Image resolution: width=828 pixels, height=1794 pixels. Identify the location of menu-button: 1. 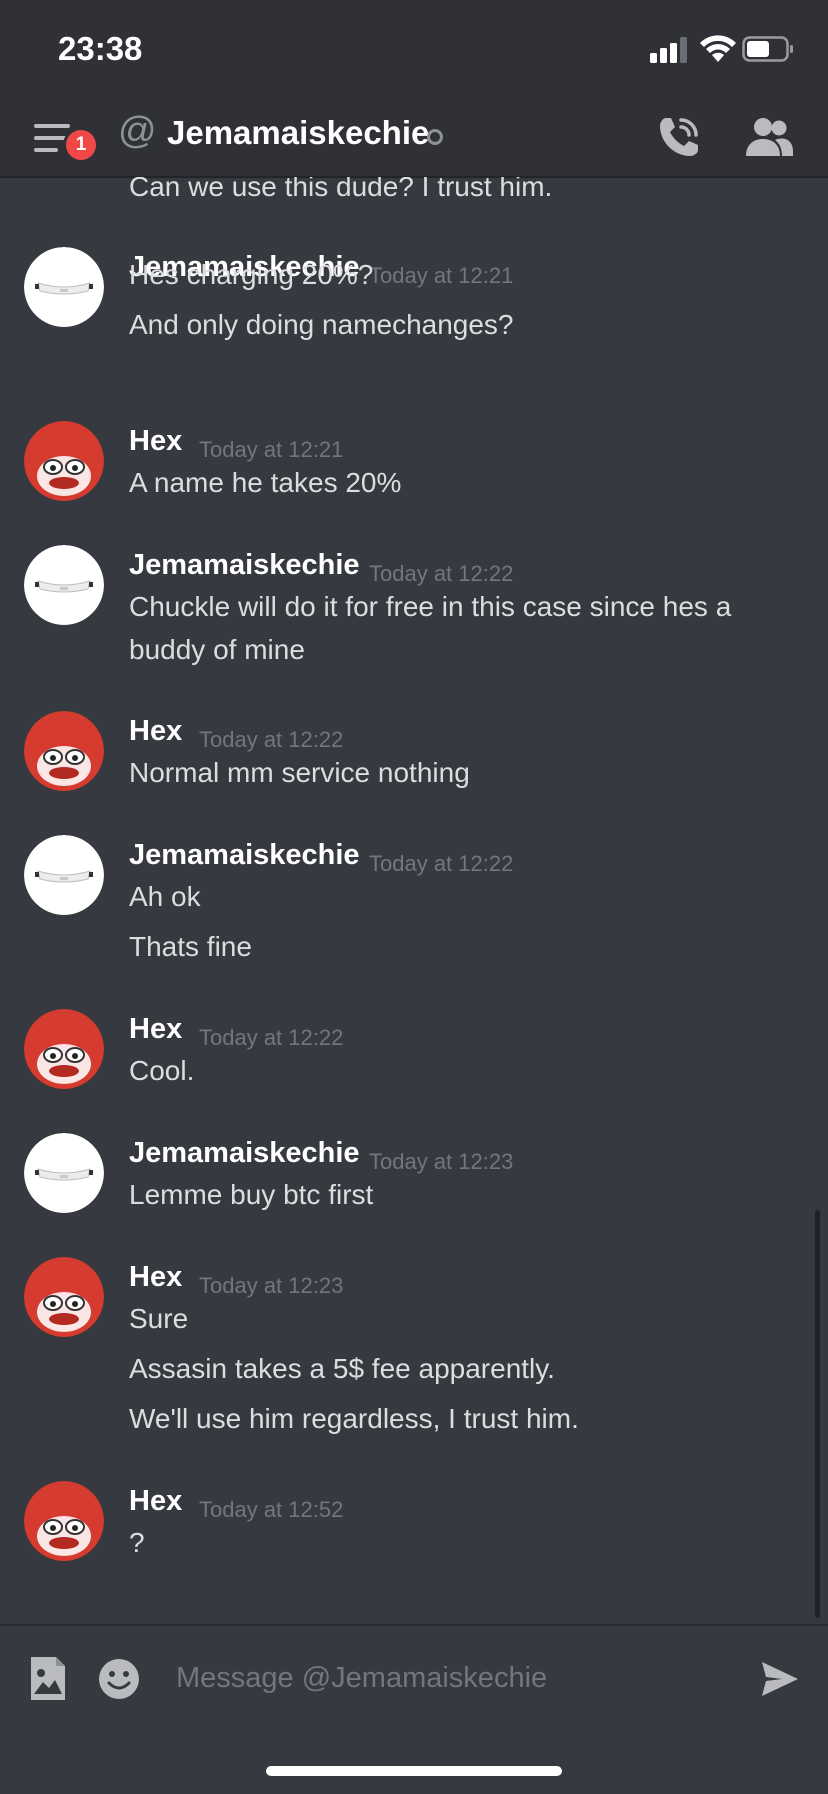
(66, 143).